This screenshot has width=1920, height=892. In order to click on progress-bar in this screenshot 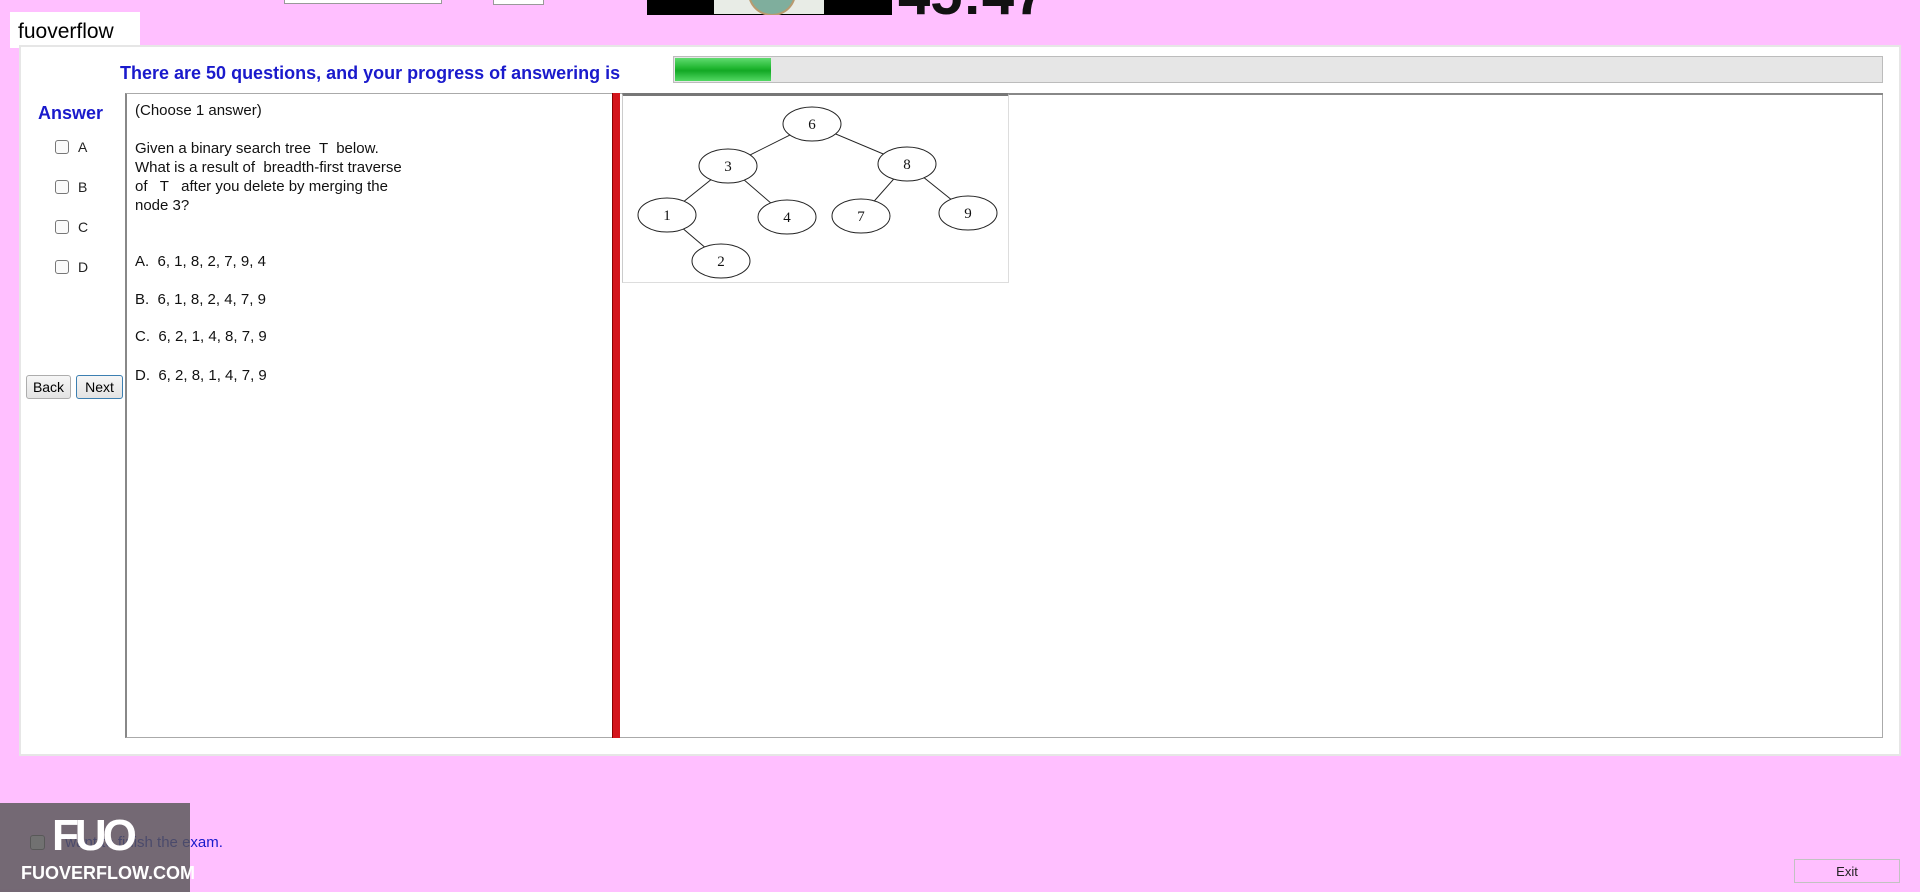, I will do `click(1278, 69)`.